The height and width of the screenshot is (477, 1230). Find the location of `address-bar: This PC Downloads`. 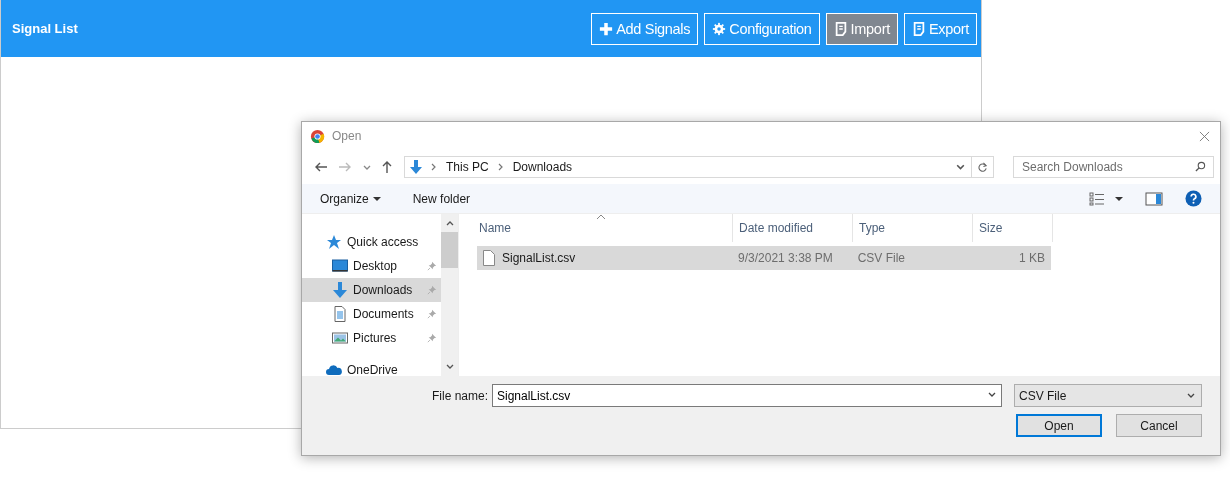

address-bar: This PC Downloads is located at coordinates (699, 167).